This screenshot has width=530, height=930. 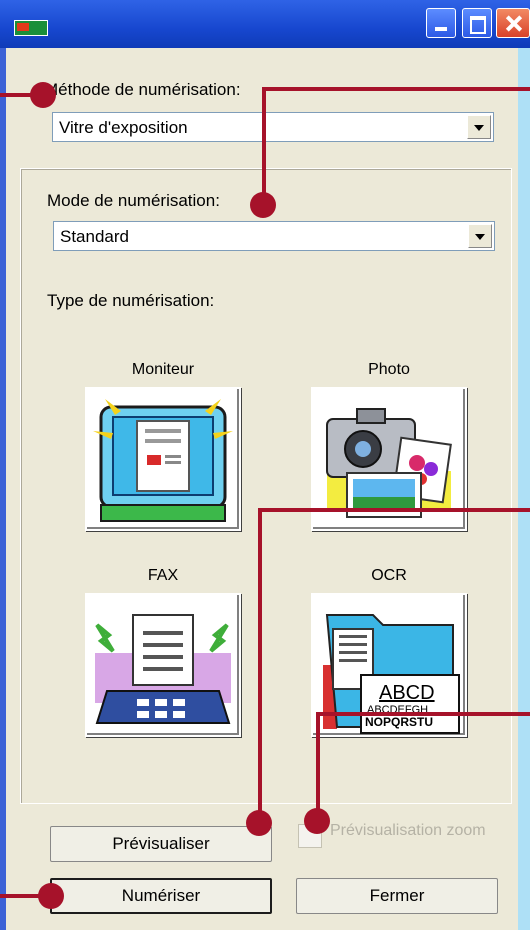 What do you see at coordinates (31, 28) in the screenshot?
I see `app-icon` at bounding box center [31, 28].